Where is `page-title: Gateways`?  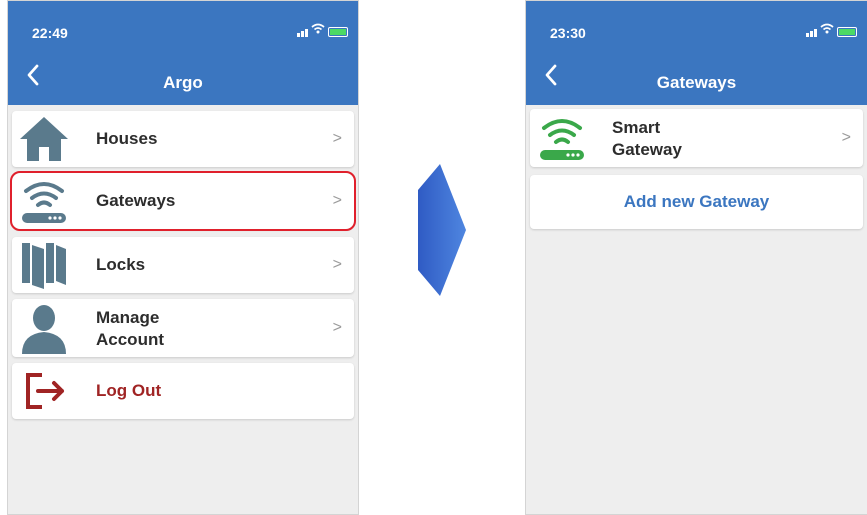 page-title: Gateways is located at coordinates (696, 82).